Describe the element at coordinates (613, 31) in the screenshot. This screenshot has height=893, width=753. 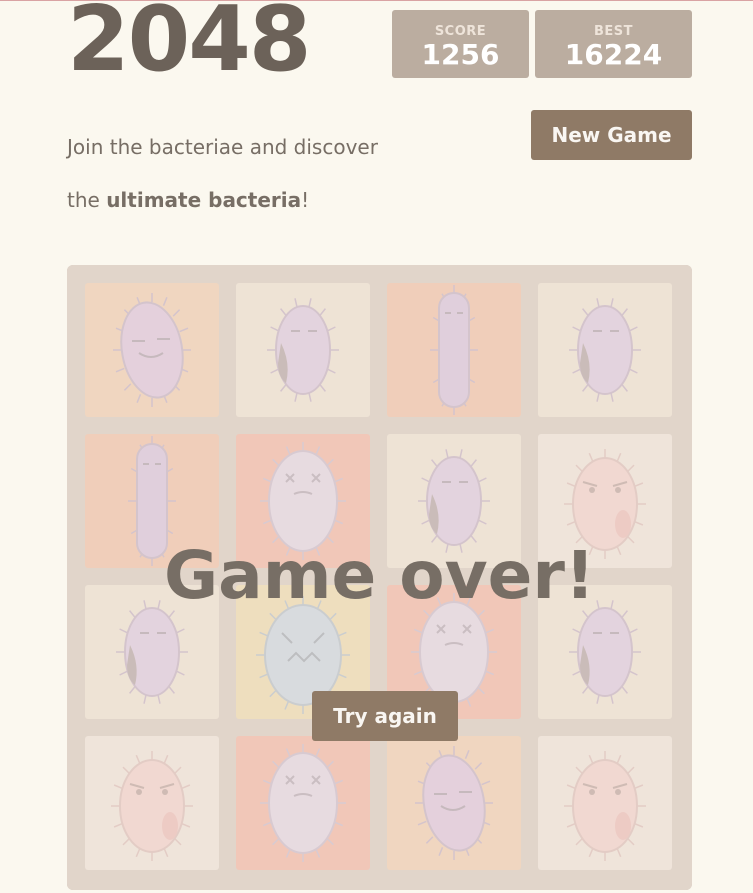
I see `best-label: BEST` at that location.